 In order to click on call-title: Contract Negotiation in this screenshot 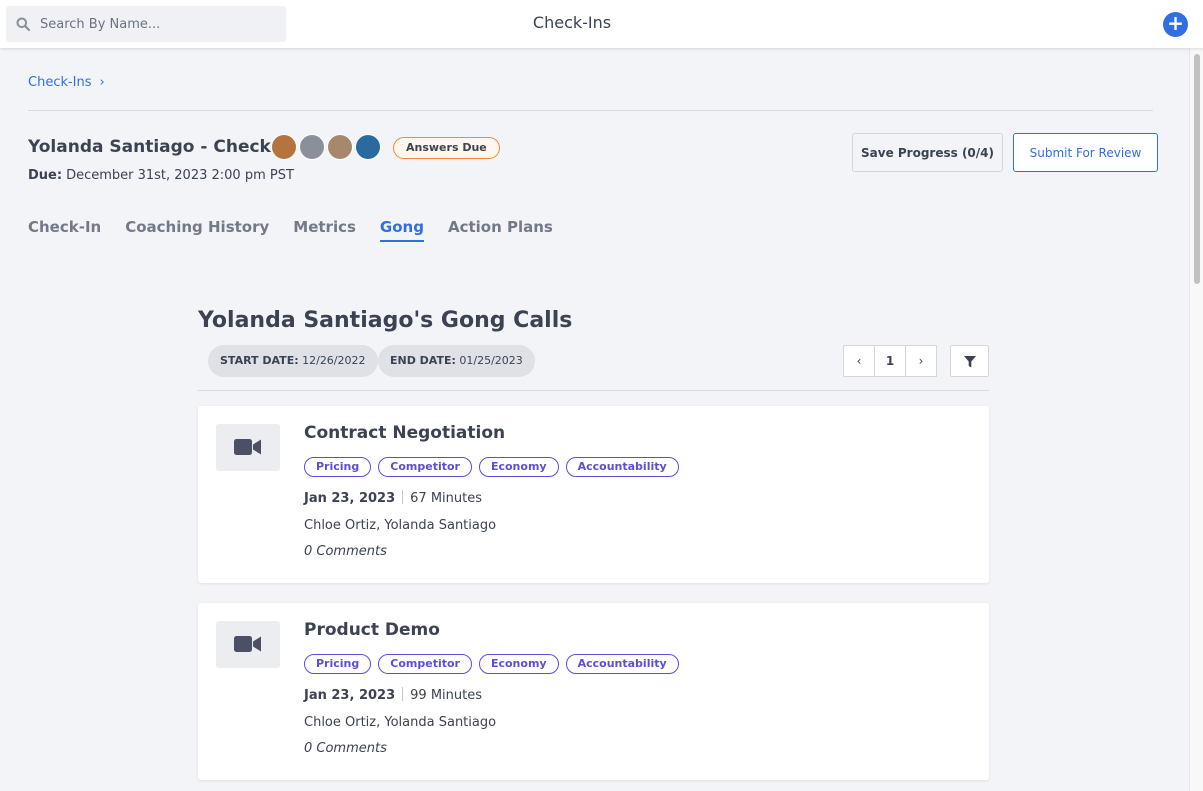, I will do `click(404, 433)`.